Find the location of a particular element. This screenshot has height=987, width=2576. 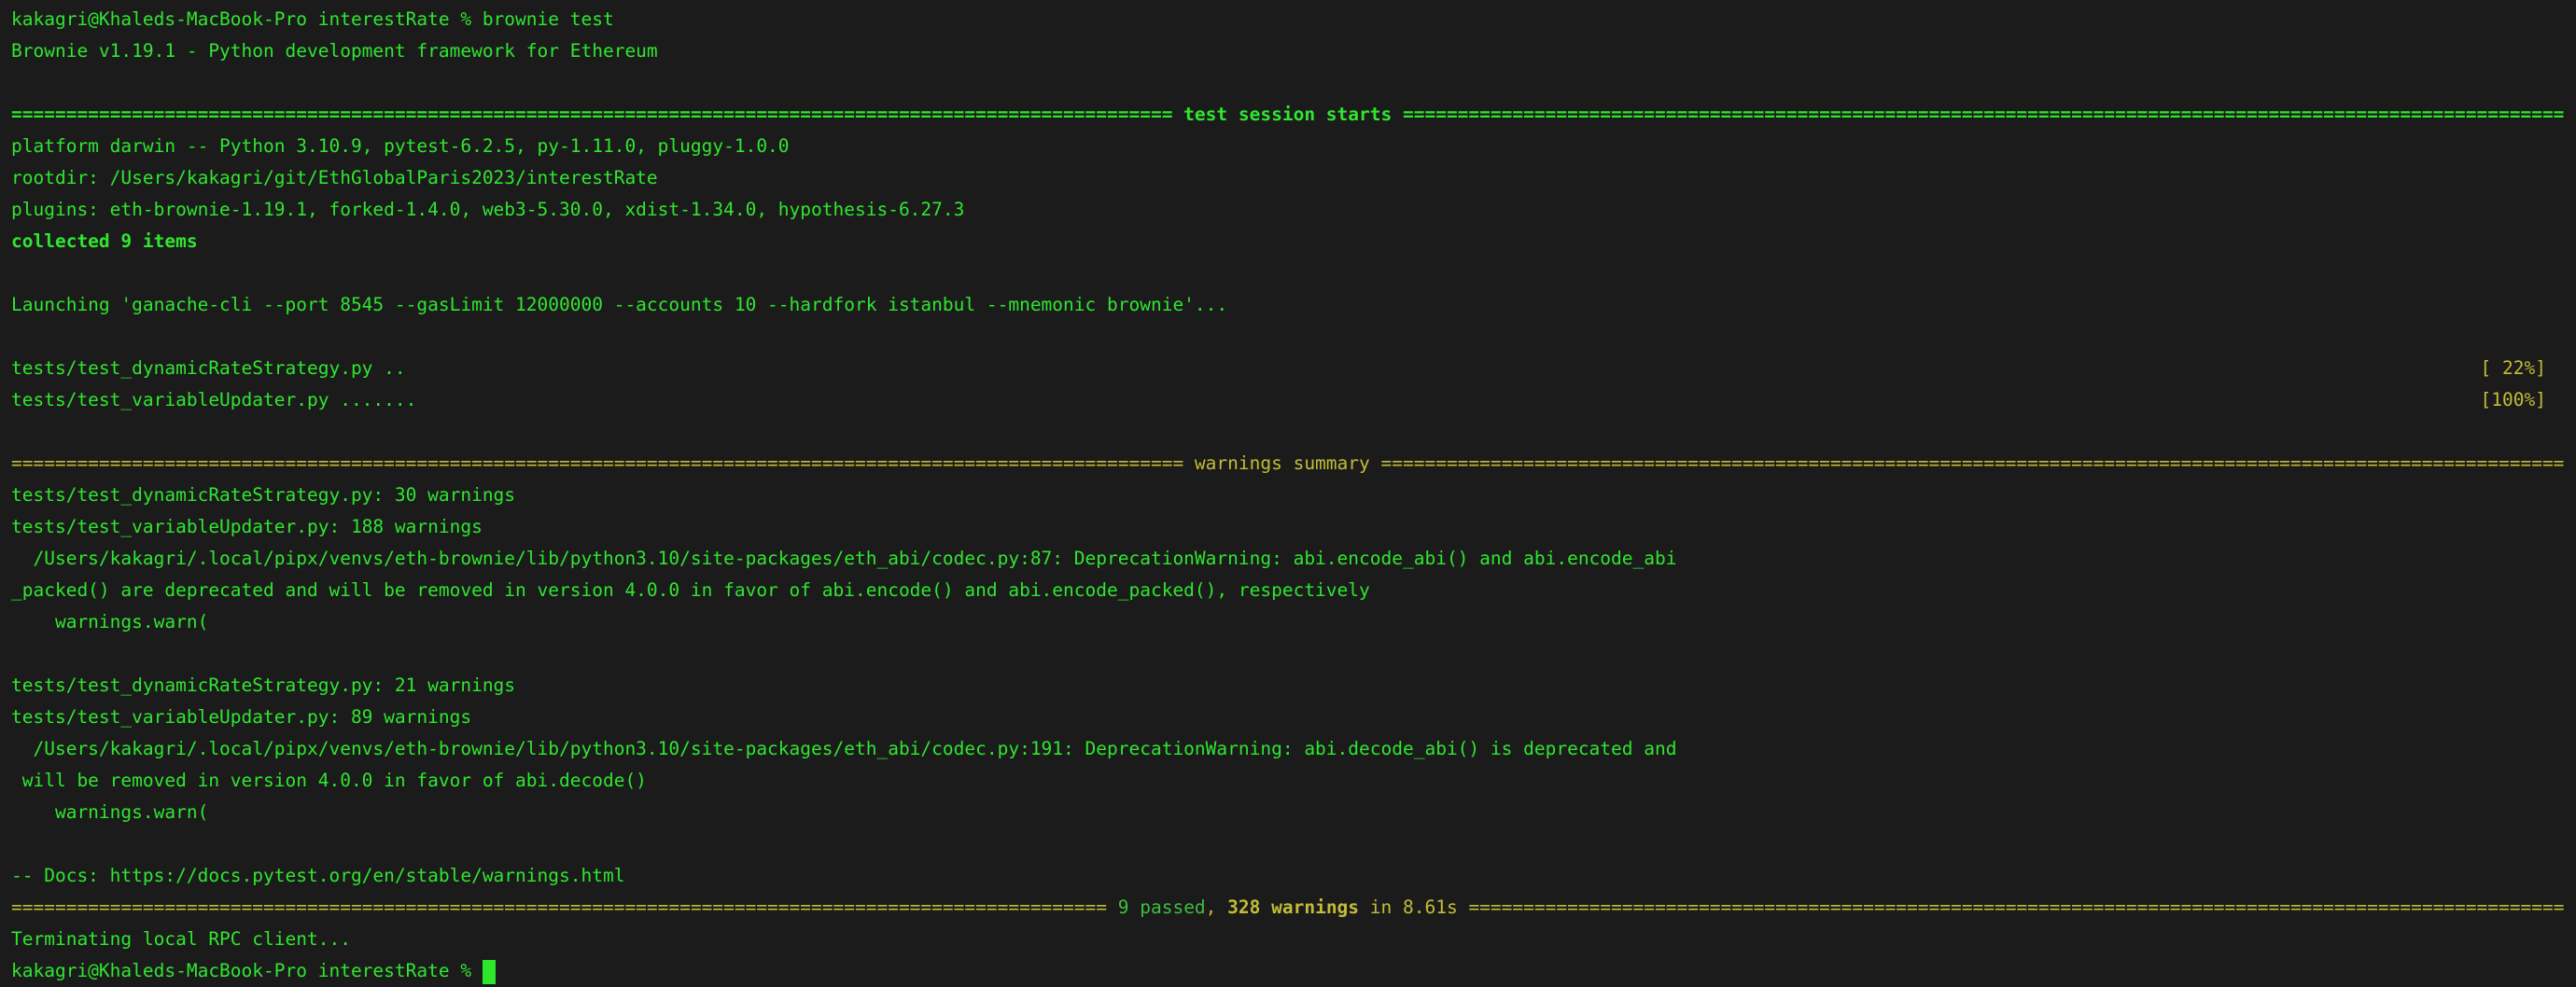

terminal-text: , is located at coordinates (1216, 908).